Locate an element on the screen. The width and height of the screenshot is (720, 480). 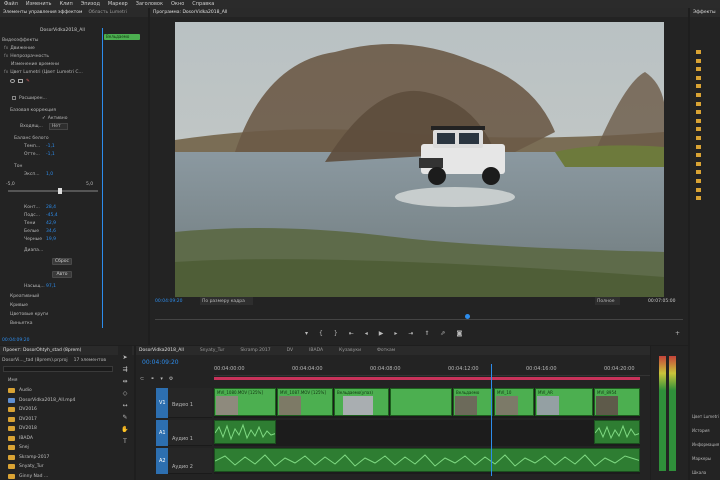
menu-clip: Клип is located at coordinates (65, 4).